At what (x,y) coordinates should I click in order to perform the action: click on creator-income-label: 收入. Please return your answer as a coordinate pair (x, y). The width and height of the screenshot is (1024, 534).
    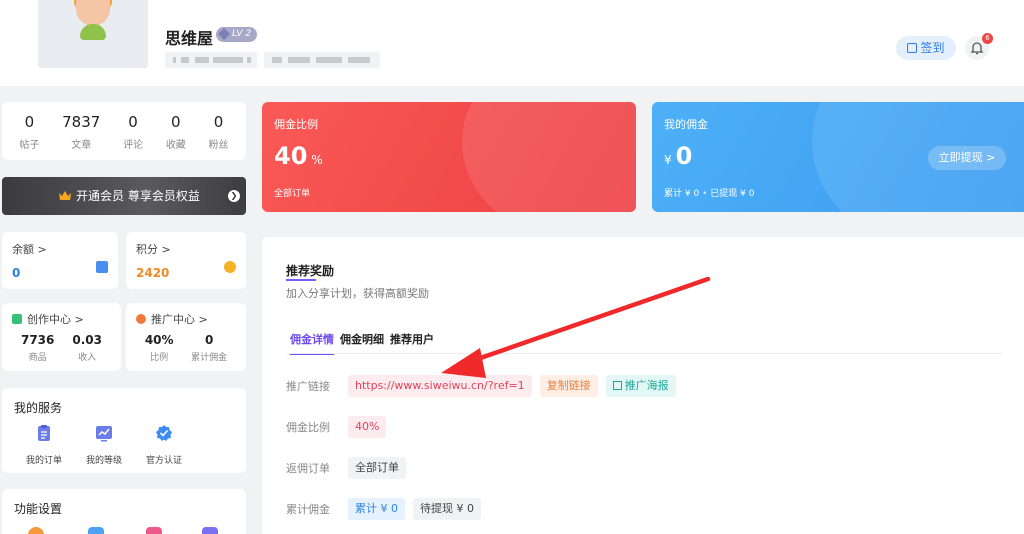
    Looking at the image, I should click on (87, 358).